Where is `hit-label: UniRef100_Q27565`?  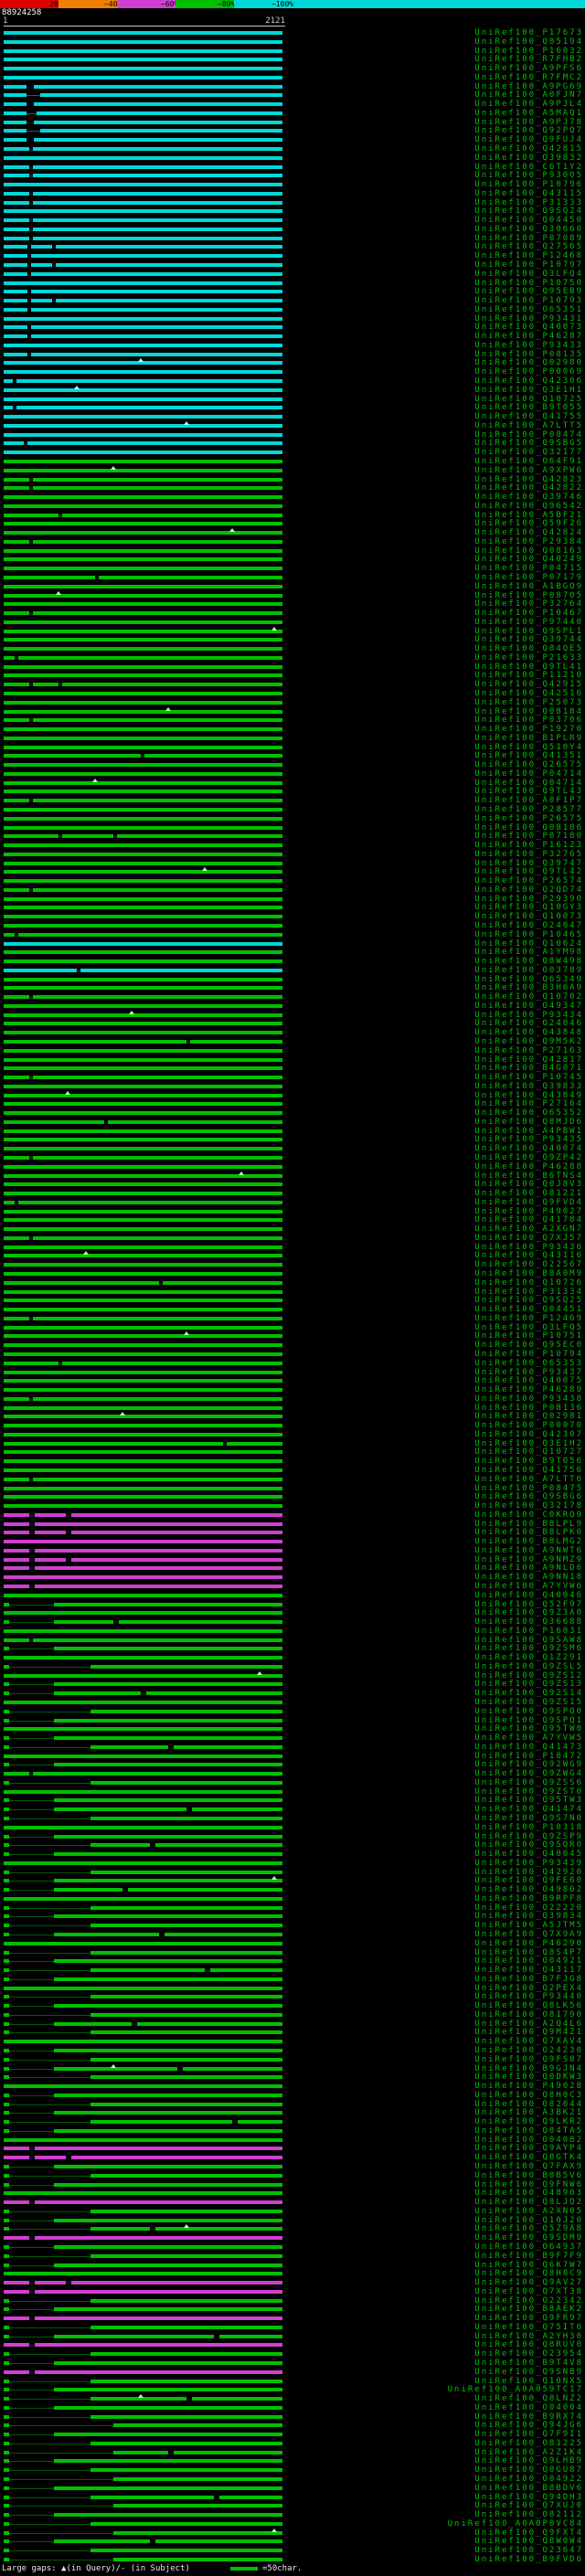 hit-label: UniRef100_Q27565 is located at coordinates (529, 246).